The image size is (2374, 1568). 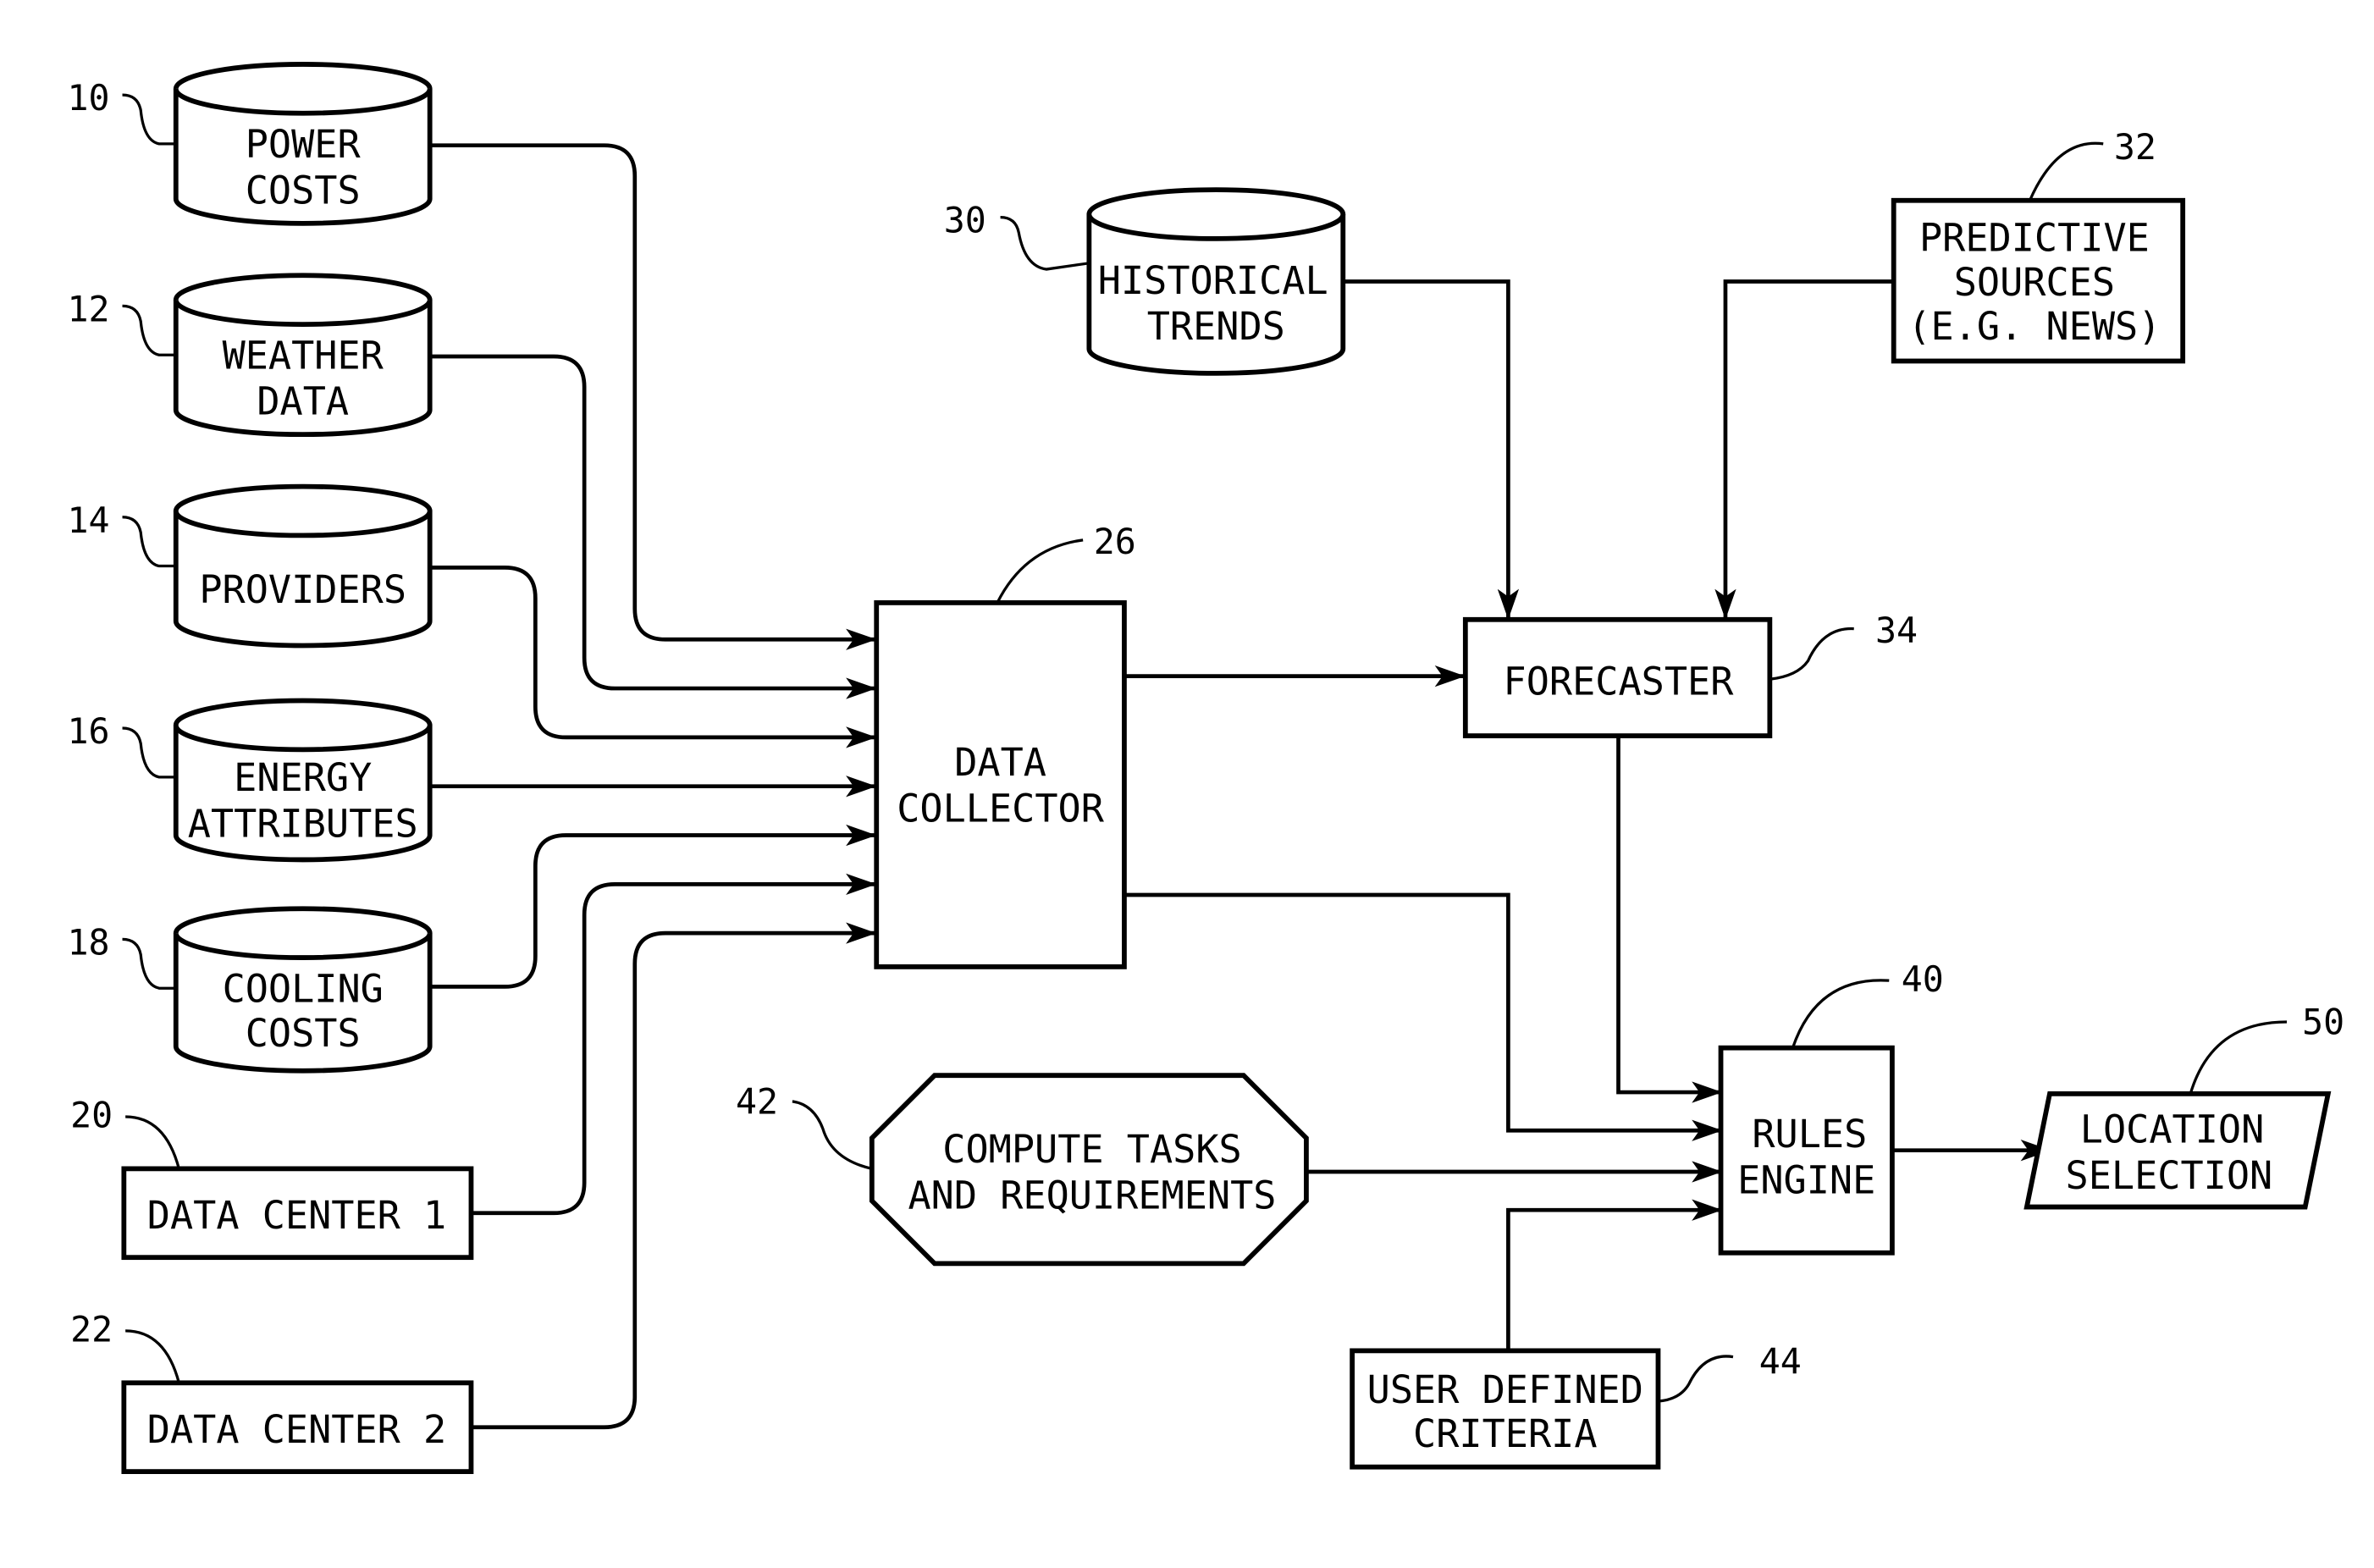 What do you see at coordinates (303, 355) in the screenshot?
I see `node-label: WEATHER` at bounding box center [303, 355].